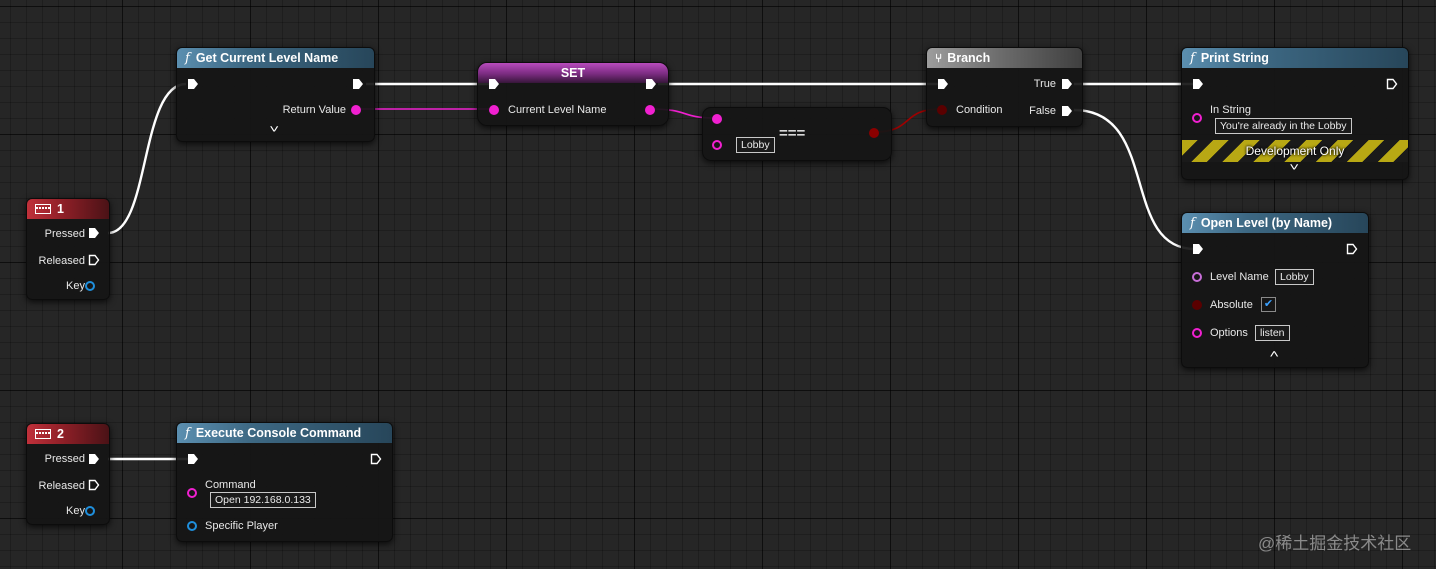 The image size is (1436, 569). What do you see at coordinates (792, 133) in the screenshot?
I see `equal-operator-label: ===` at bounding box center [792, 133].